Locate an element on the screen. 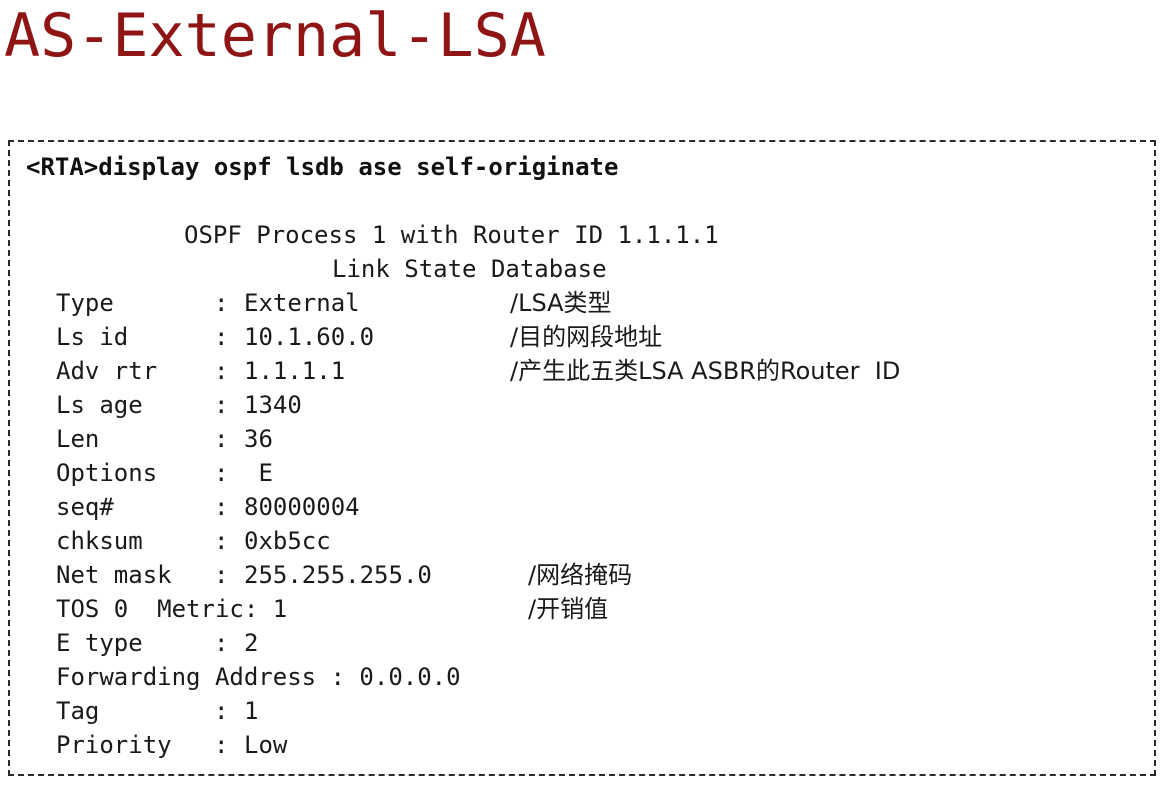 The width and height of the screenshot is (1166, 786). options-label: Options is located at coordinates (107, 473).